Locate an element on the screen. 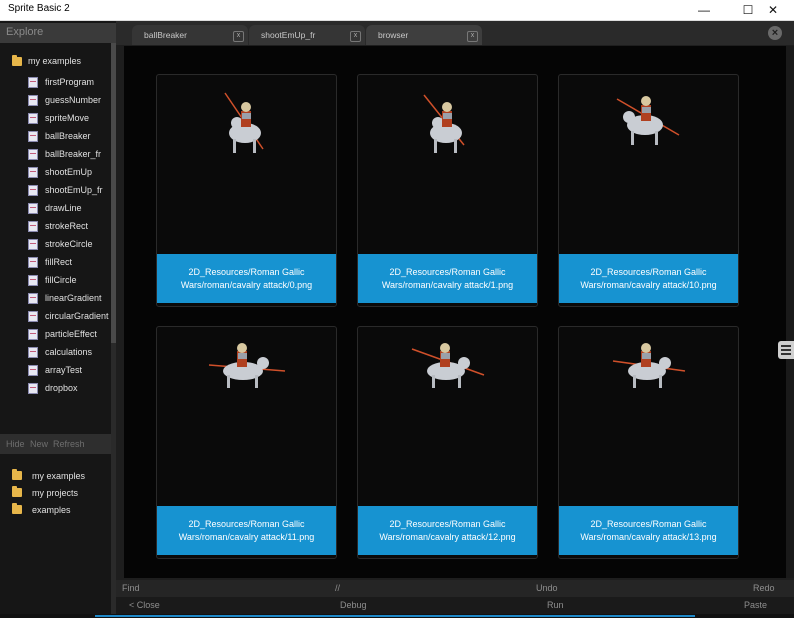  sidebar-actions: Hide New Refresh is located at coordinates (55, 444).